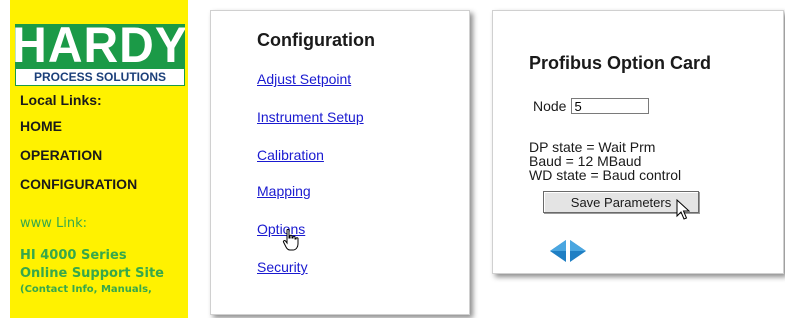  Describe the element at coordinates (54, 223) in the screenshot. I see `www-link-heading: www Link:` at that location.